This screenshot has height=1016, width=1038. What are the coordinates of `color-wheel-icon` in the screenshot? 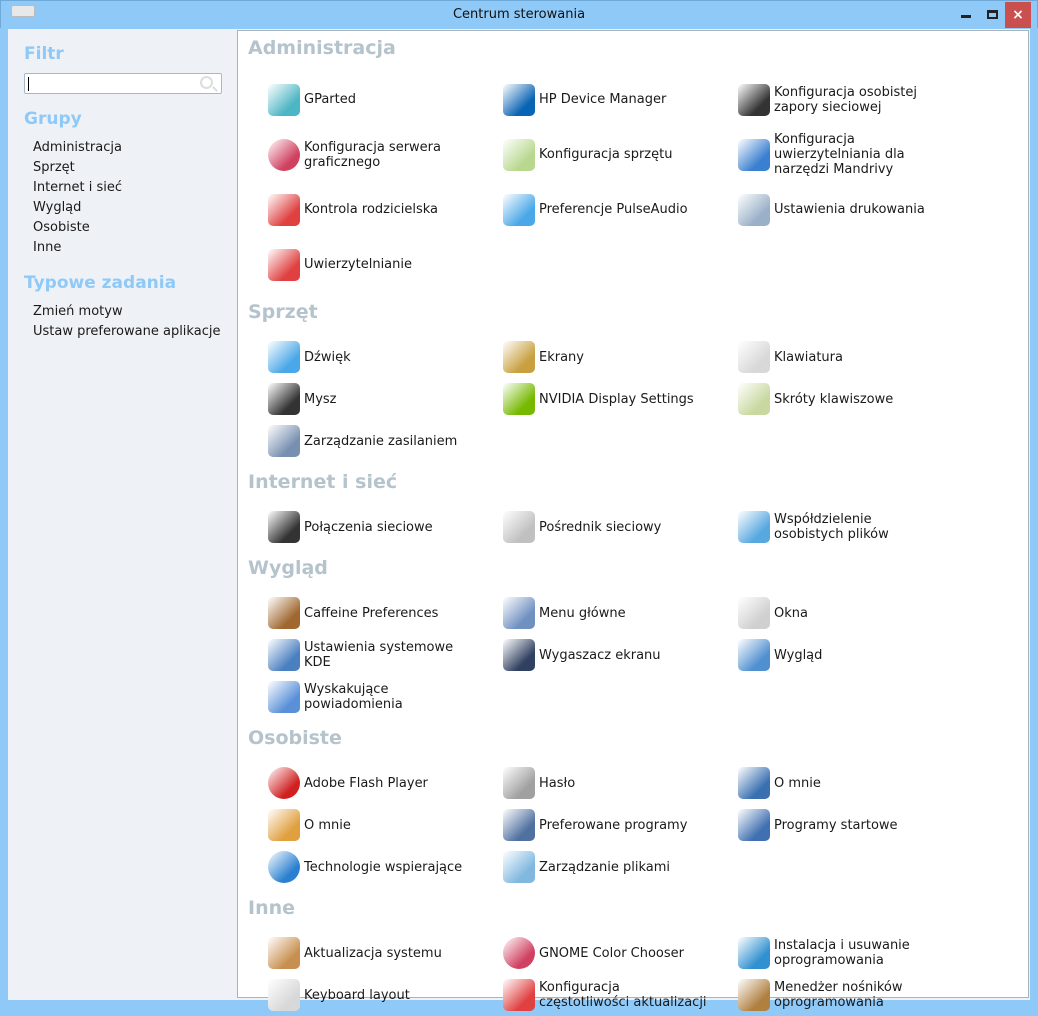 It's located at (519, 953).